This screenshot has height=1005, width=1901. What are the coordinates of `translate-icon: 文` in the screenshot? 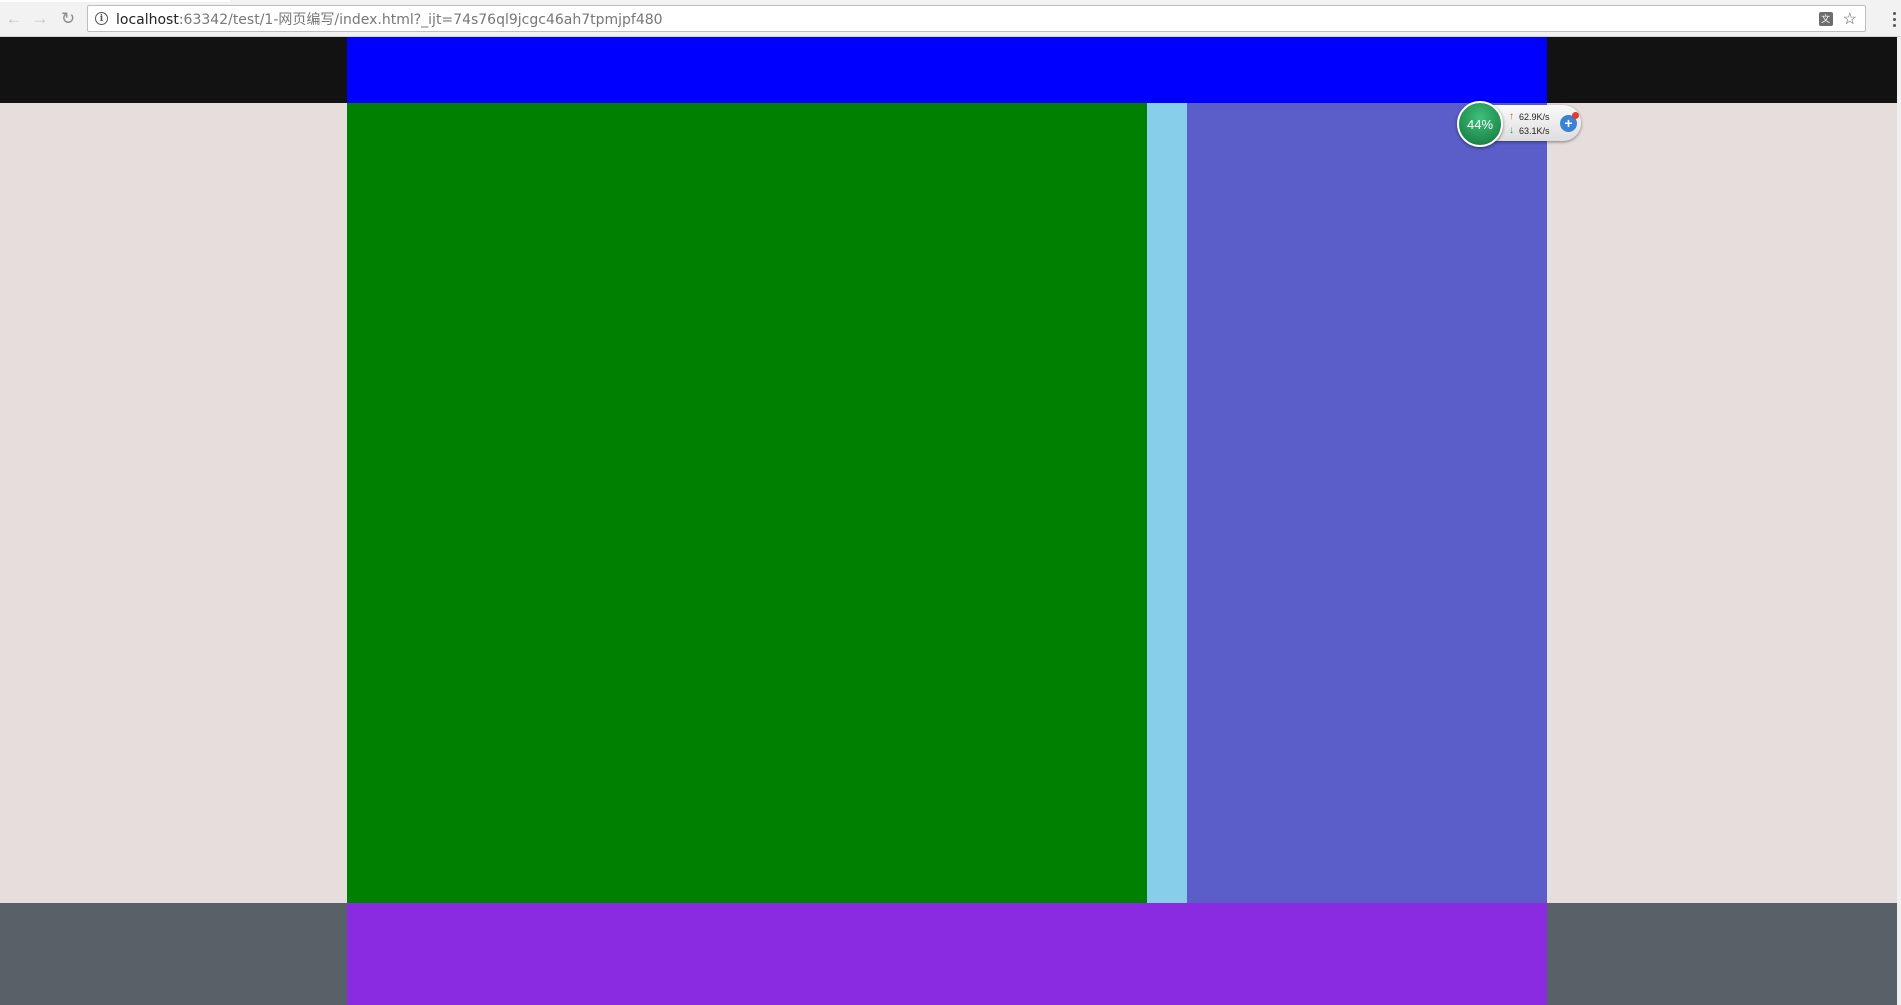 It's located at (1825, 18).